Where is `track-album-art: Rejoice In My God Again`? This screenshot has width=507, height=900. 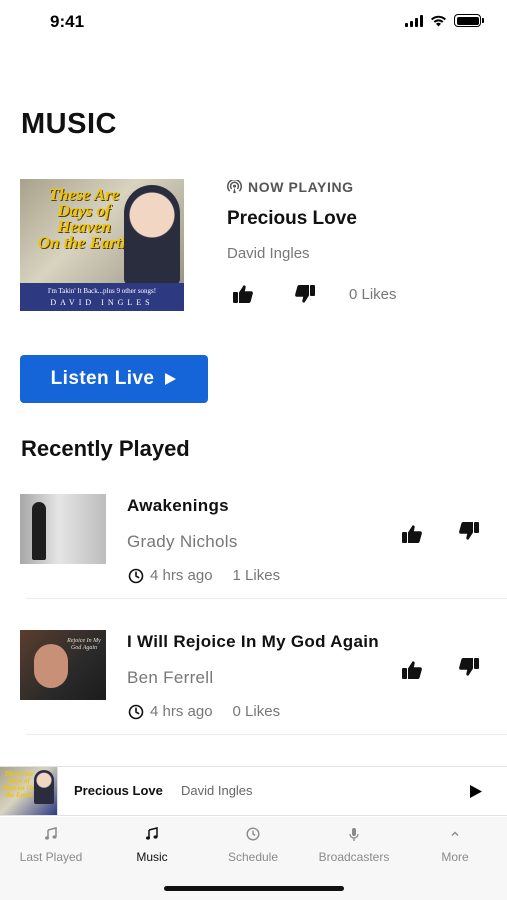
track-album-art: Rejoice In My God Again is located at coordinates (63, 665).